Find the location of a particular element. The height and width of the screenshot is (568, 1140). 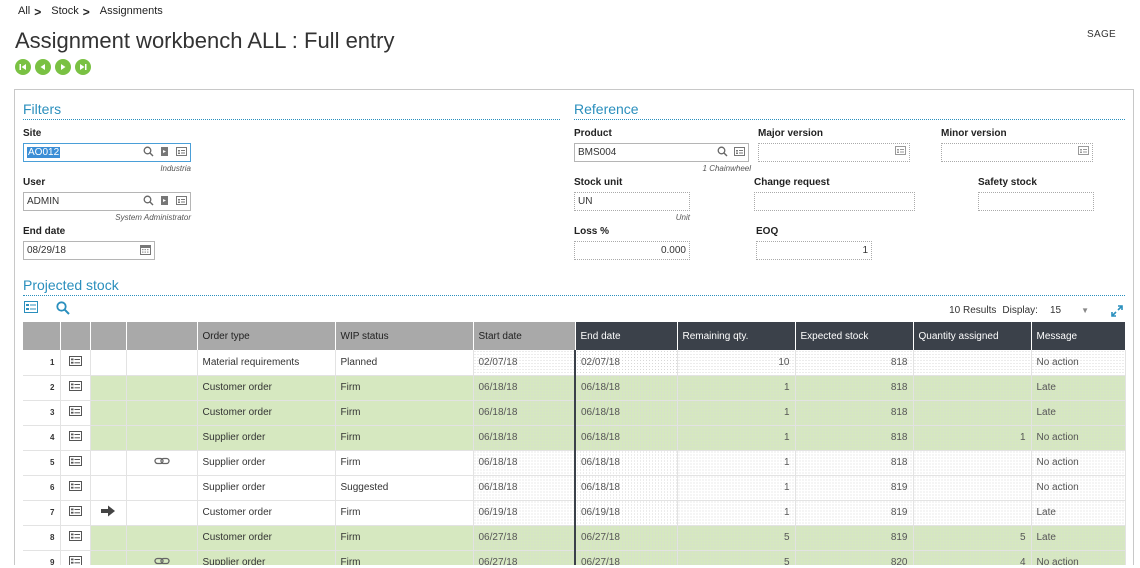

cell-start-date: 06/19/18 is located at coordinates (524, 513).